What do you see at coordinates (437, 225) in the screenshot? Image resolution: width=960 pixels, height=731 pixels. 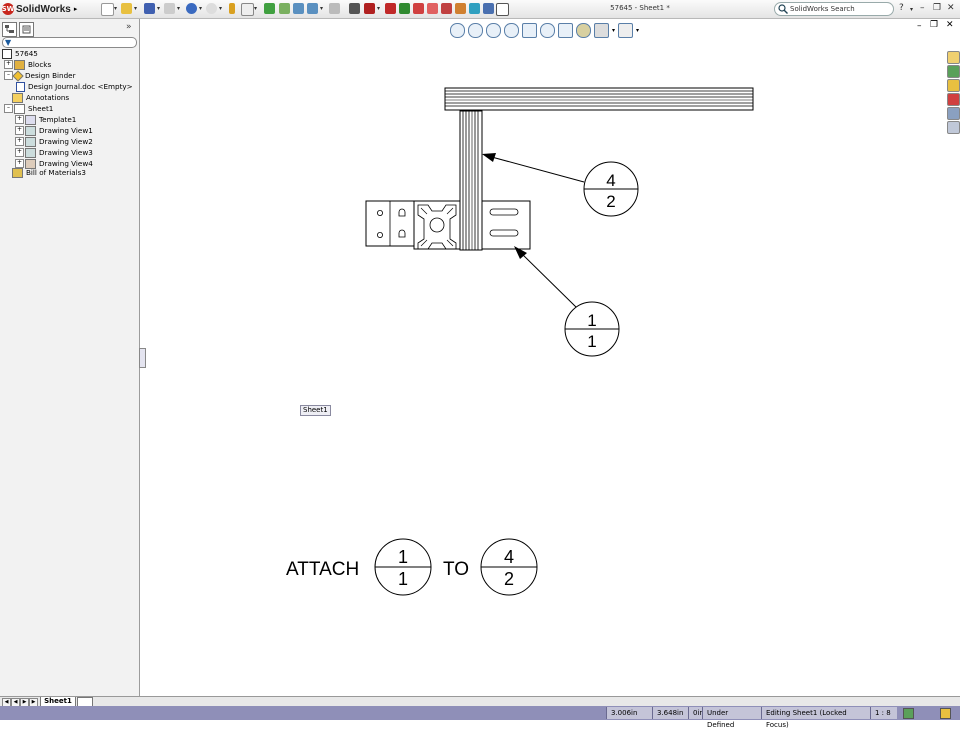 I see `extrusion-profile` at bounding box center [437, 225].